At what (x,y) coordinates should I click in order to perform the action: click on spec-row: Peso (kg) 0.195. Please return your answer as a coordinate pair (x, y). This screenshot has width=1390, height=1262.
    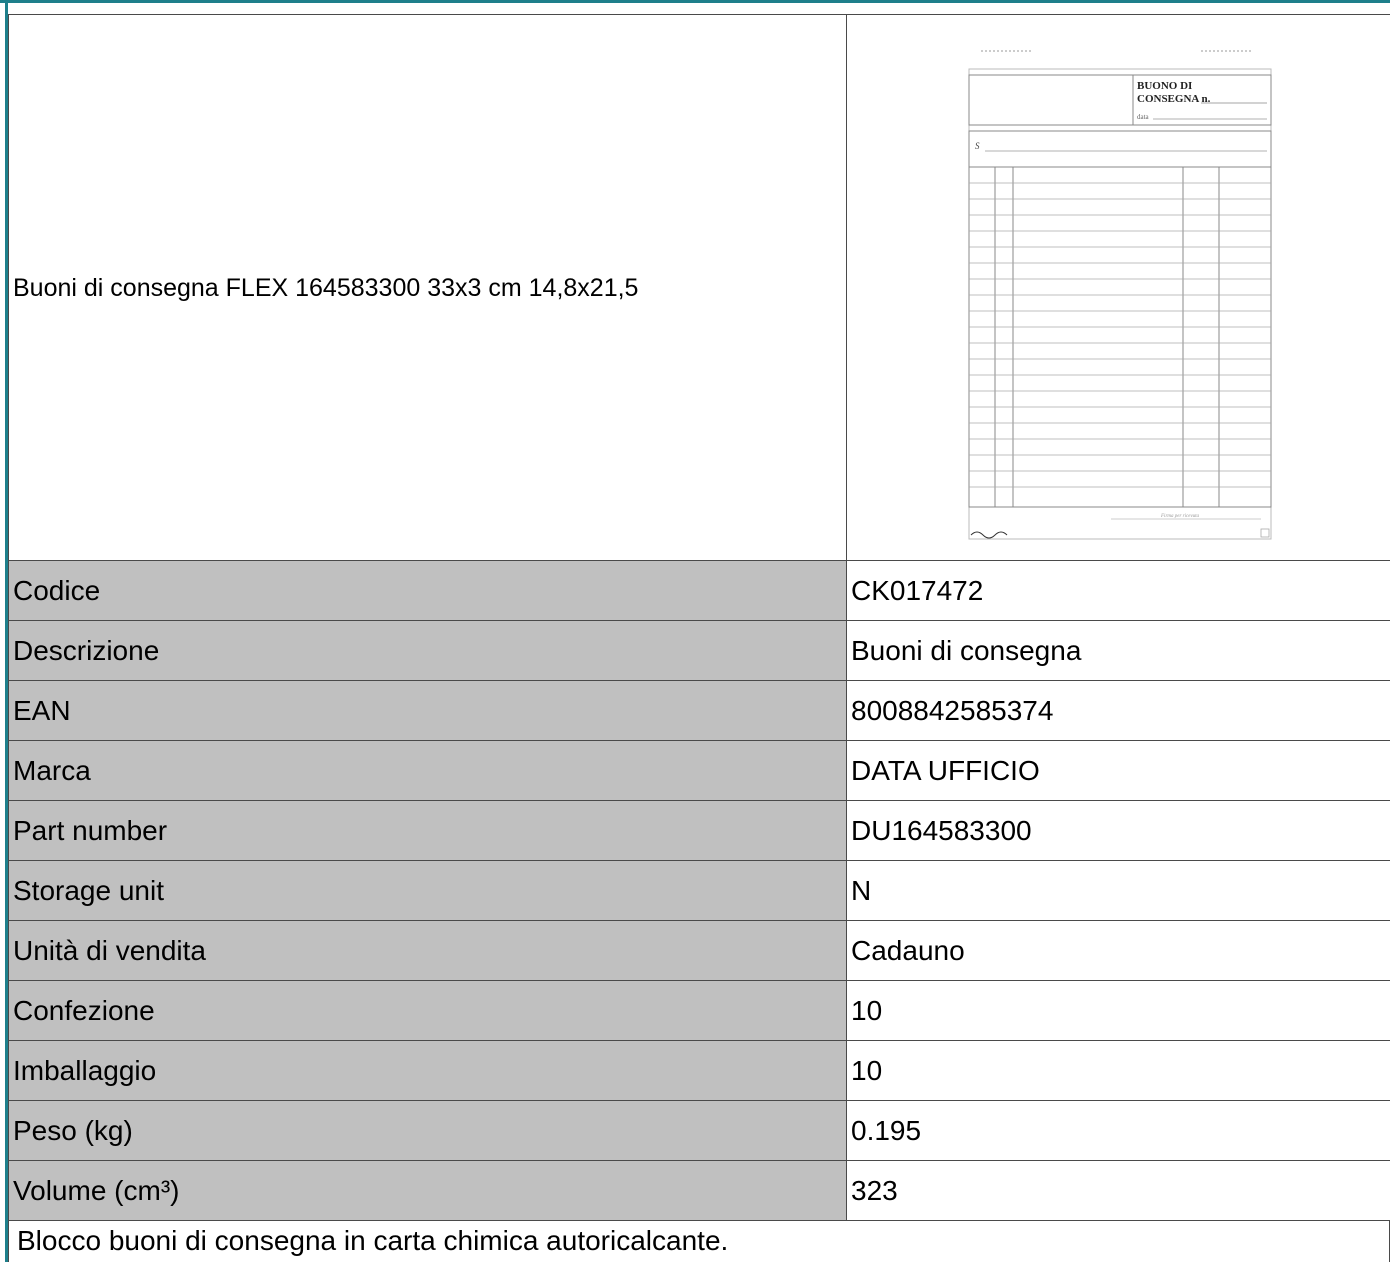
    Looking at the image, I should click on (699, 1130).